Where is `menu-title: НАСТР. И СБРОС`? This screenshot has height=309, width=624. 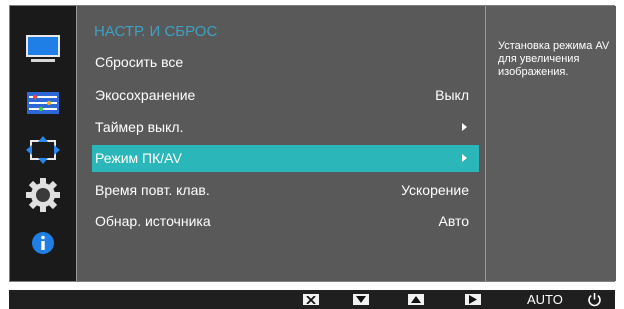
menu-title: НАСТР. И СБРОС is located at coordinates (156, 31).